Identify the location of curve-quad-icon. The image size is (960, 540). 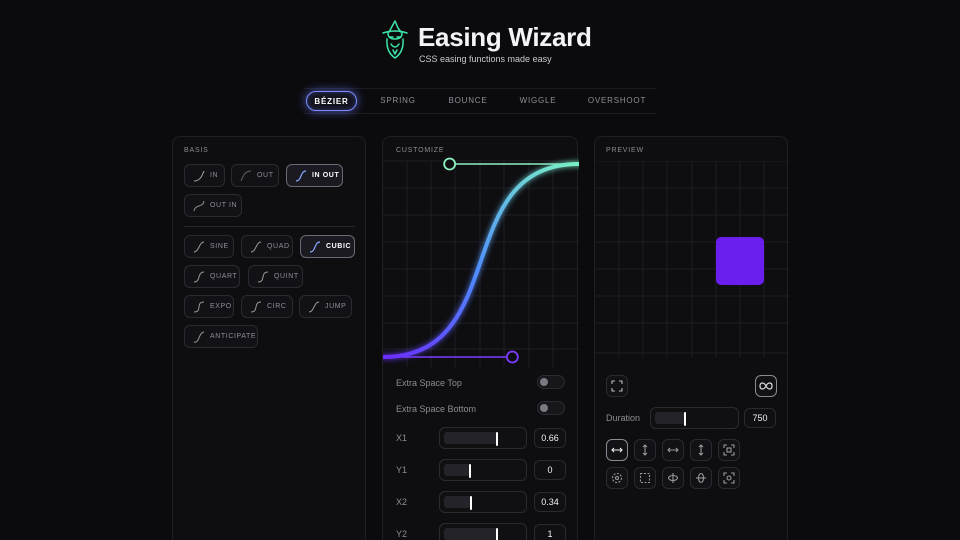
(256, 246).